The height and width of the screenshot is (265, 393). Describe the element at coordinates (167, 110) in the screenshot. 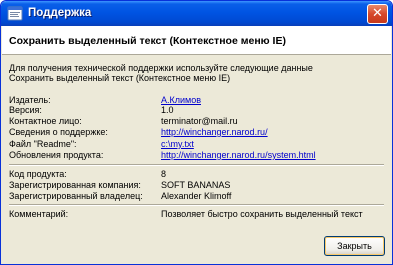

I see `version-value: 1.0` at that location.